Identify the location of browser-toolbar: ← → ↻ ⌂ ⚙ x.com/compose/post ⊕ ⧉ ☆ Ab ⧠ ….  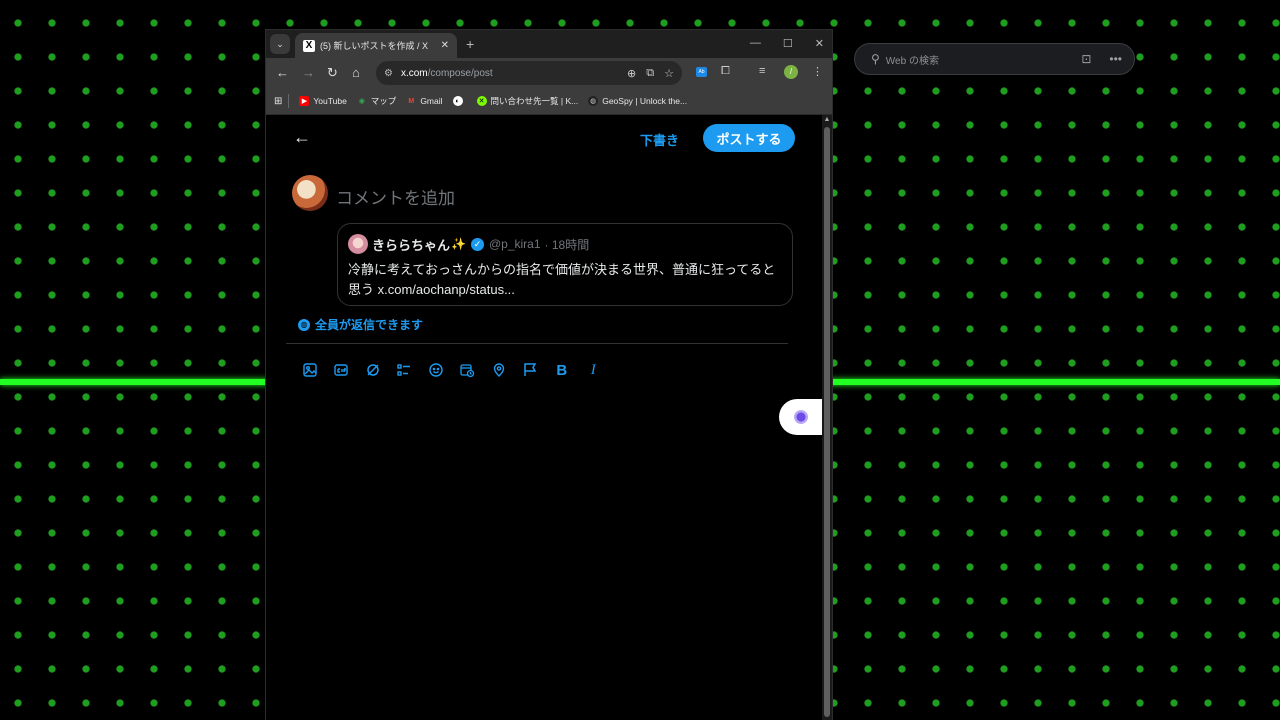
(549, 73).